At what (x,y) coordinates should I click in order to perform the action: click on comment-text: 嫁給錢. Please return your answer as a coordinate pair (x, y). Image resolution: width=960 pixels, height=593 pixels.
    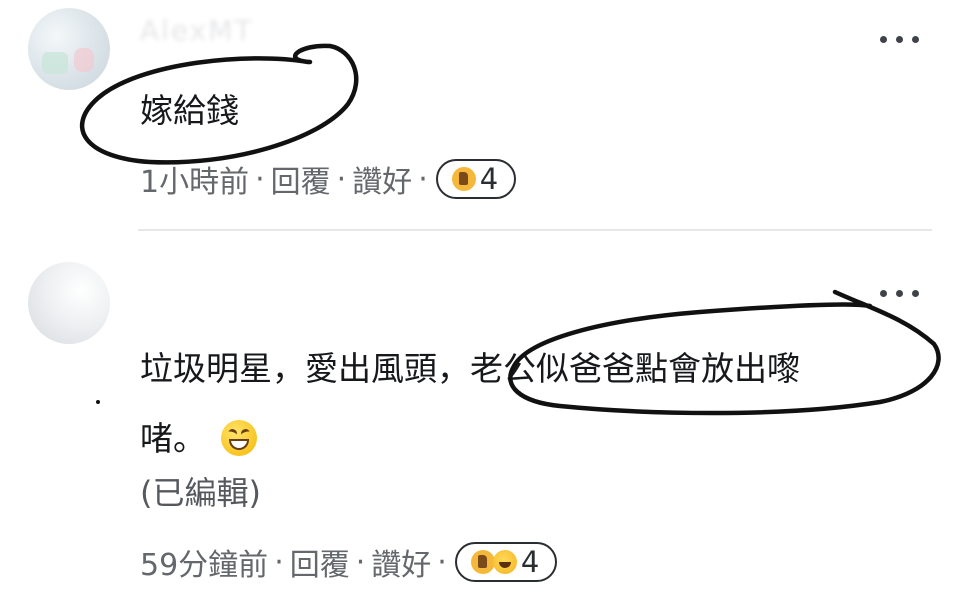
    Looking at the image, I should click on (189, 110).